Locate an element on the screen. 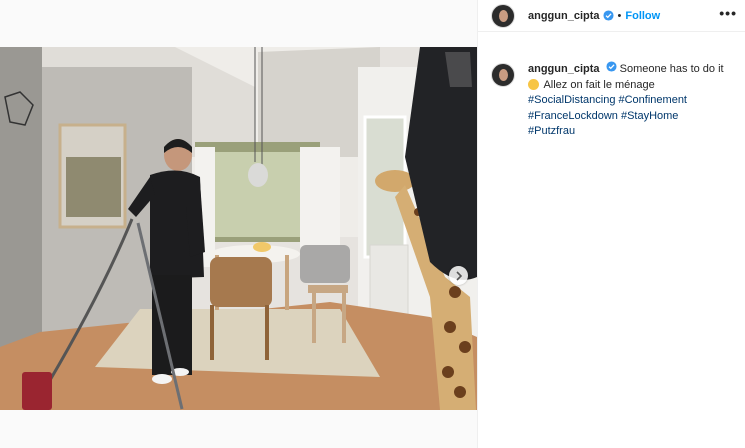  caption-username: anggun_cipta is located at coordinates (564, 69).